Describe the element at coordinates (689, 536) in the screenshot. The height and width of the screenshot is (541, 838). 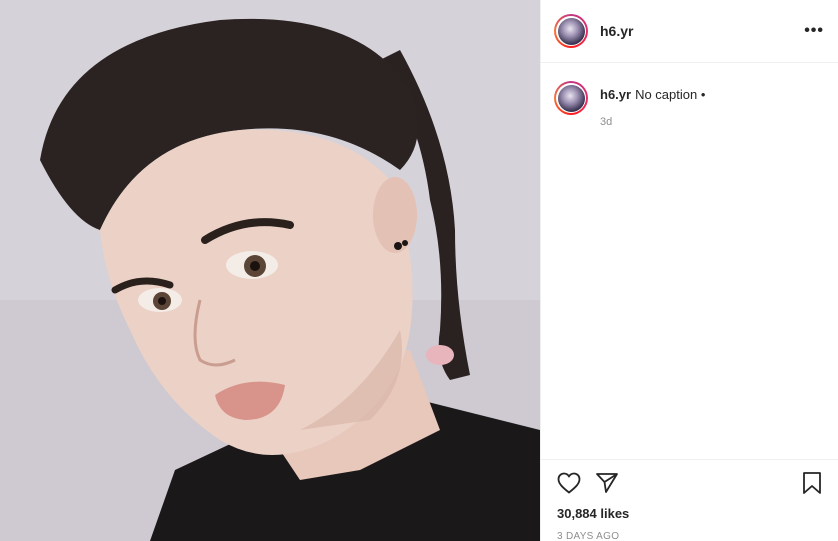
I see `post-timestamp: 3 DAYS AGO` at that location.